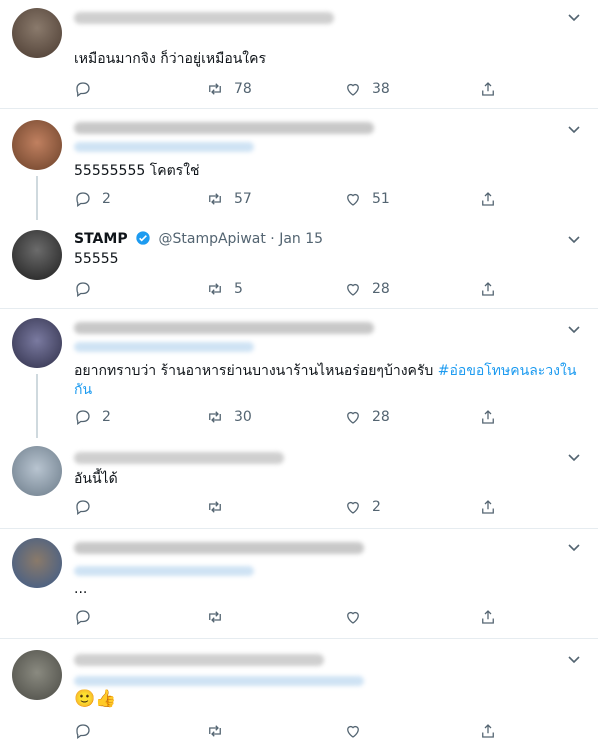  What do you see at coordinates (101, 239) in the screenshot?
I see `display-name: STAMP` at bounding box center [101, 239].